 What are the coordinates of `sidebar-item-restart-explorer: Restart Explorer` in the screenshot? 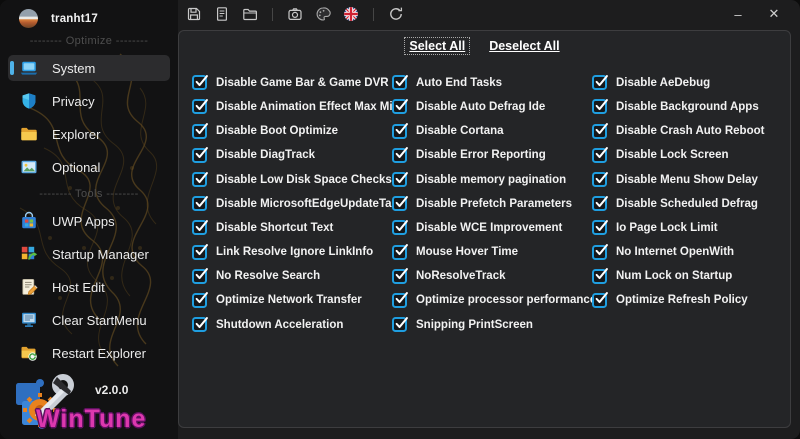 It's located at (89, 353).